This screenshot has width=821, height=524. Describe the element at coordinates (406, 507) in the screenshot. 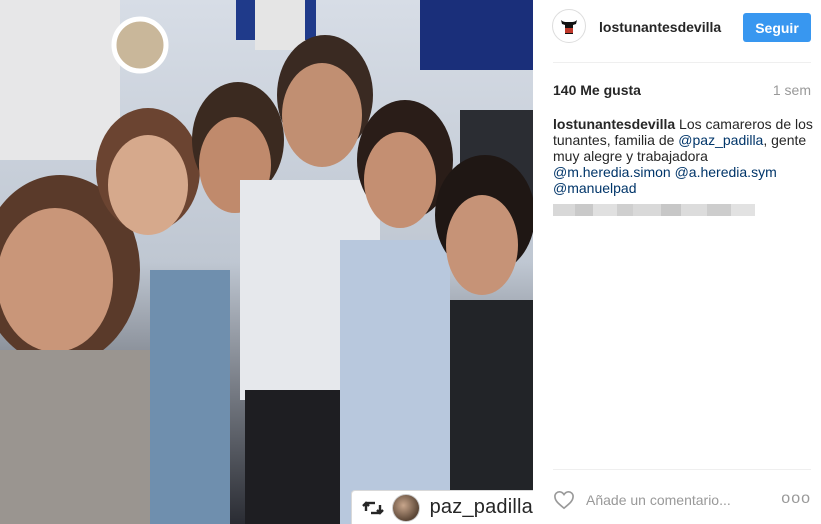

I see `repost-avatar` at that location.